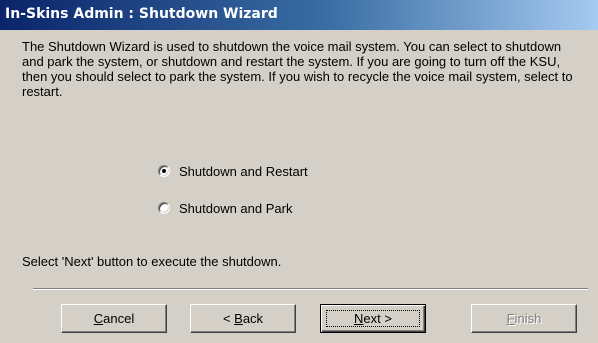 Image resolution: width=598 pixels, height=343 pixels. What do you see at coordinates (164, 171) in the screenshot?
I see `radio-selected-icon` at bounding box center [164, 171].